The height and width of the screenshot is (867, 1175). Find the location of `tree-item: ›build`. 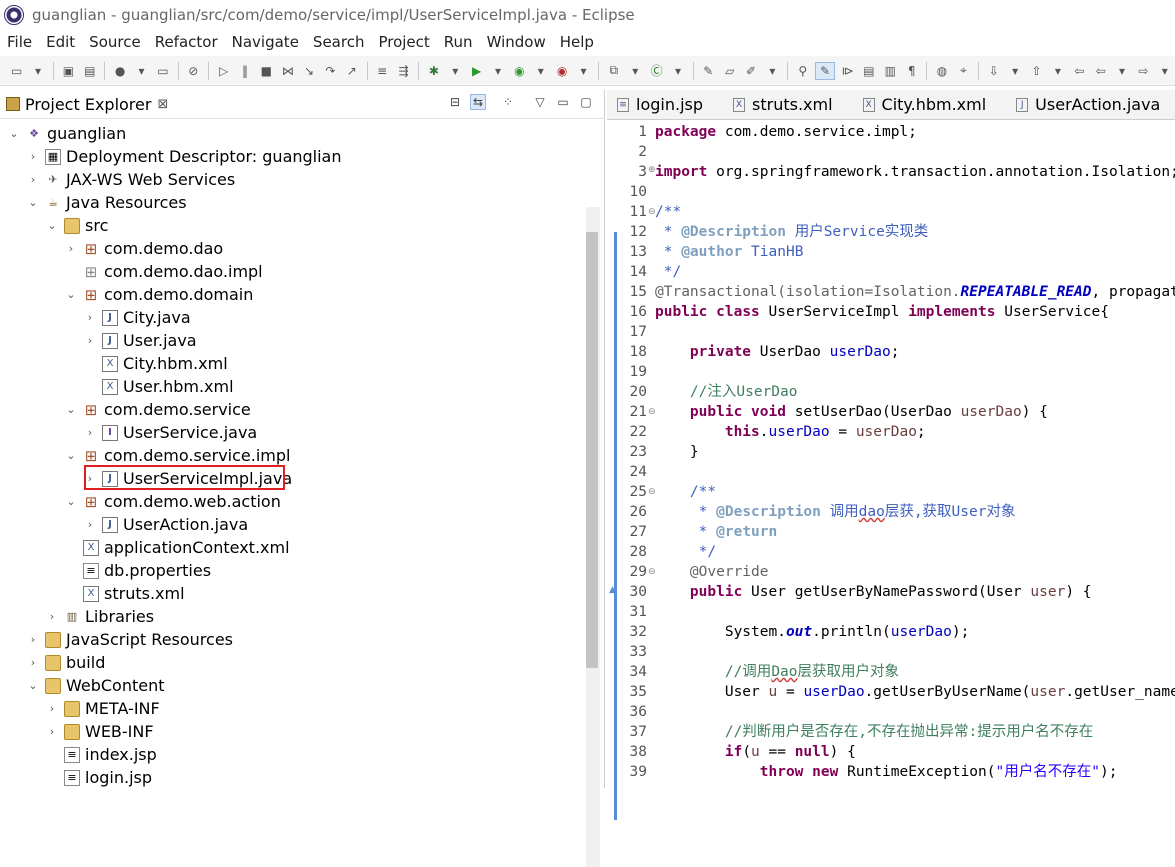

tree-item: ›build is located at coordinates (66, 662).